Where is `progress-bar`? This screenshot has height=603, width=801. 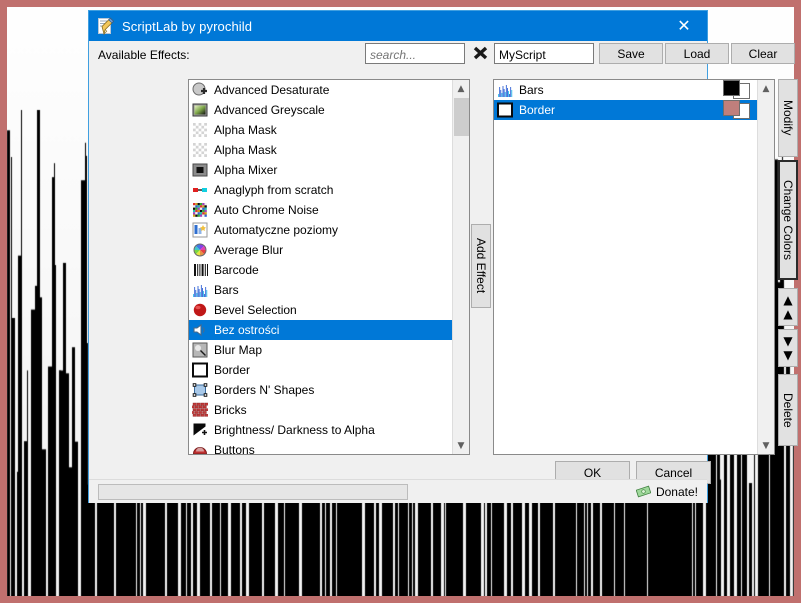
progress-bar is located at coordinates (253, 492).